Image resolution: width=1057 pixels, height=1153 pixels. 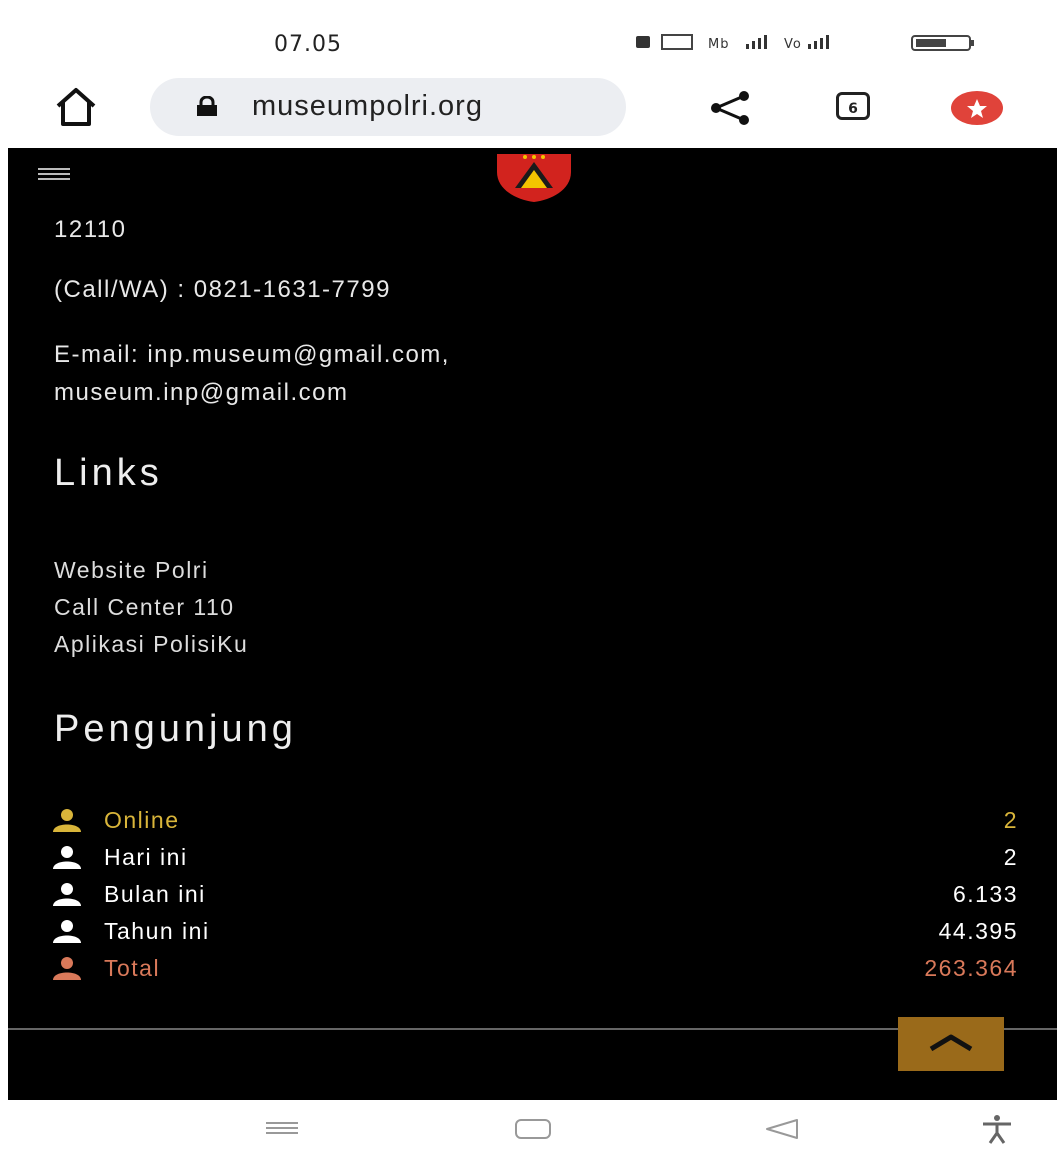 I want to click on back-to-top-button, so click(x=951, y=1044).